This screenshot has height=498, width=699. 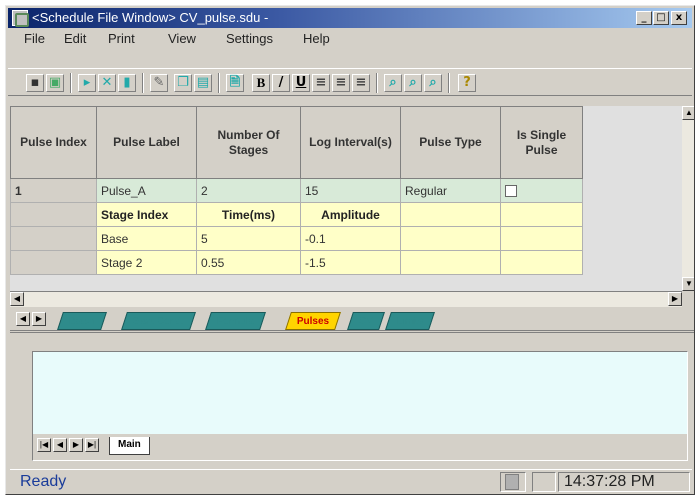 I want to click on status-time: 14:37:28 PM, so click(x=609, y=481).